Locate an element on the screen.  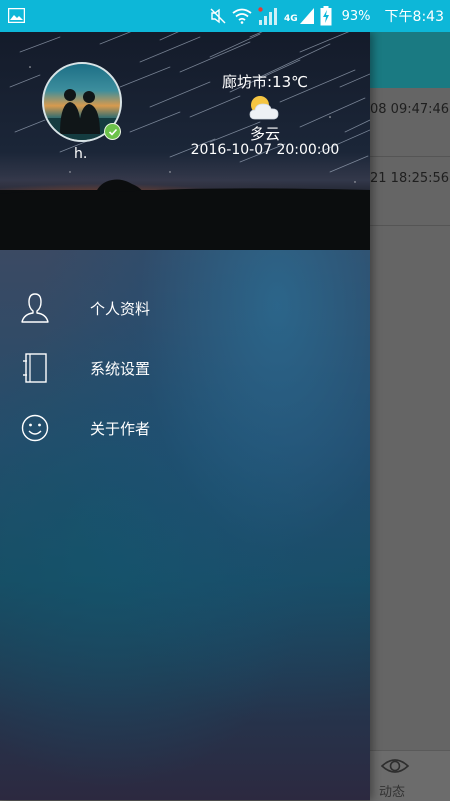
menu-item-label: 关于作者 is located at coordinates (120, 429).